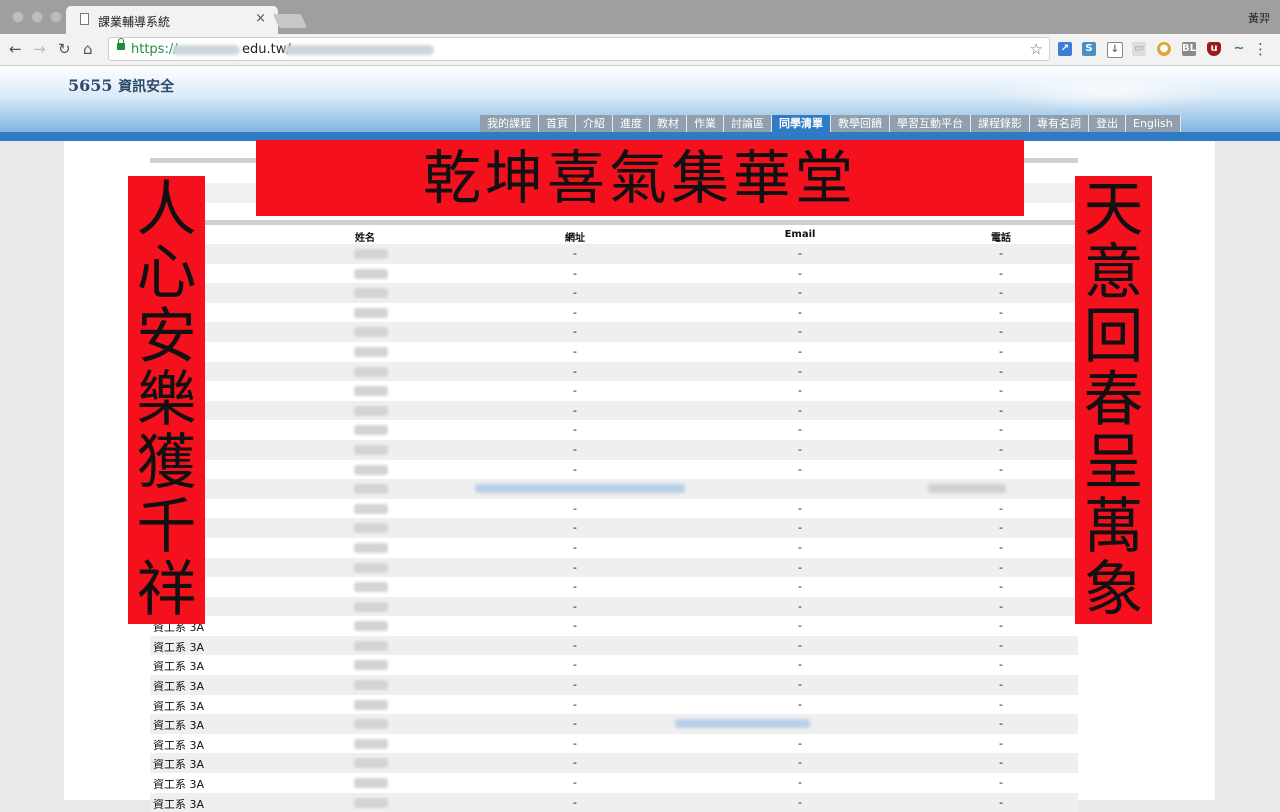 The image size is (1280, 812). Describe the element at coordinates (1214, 49) in the screenshot. I see `extension-ublock-icon: u` at that location.